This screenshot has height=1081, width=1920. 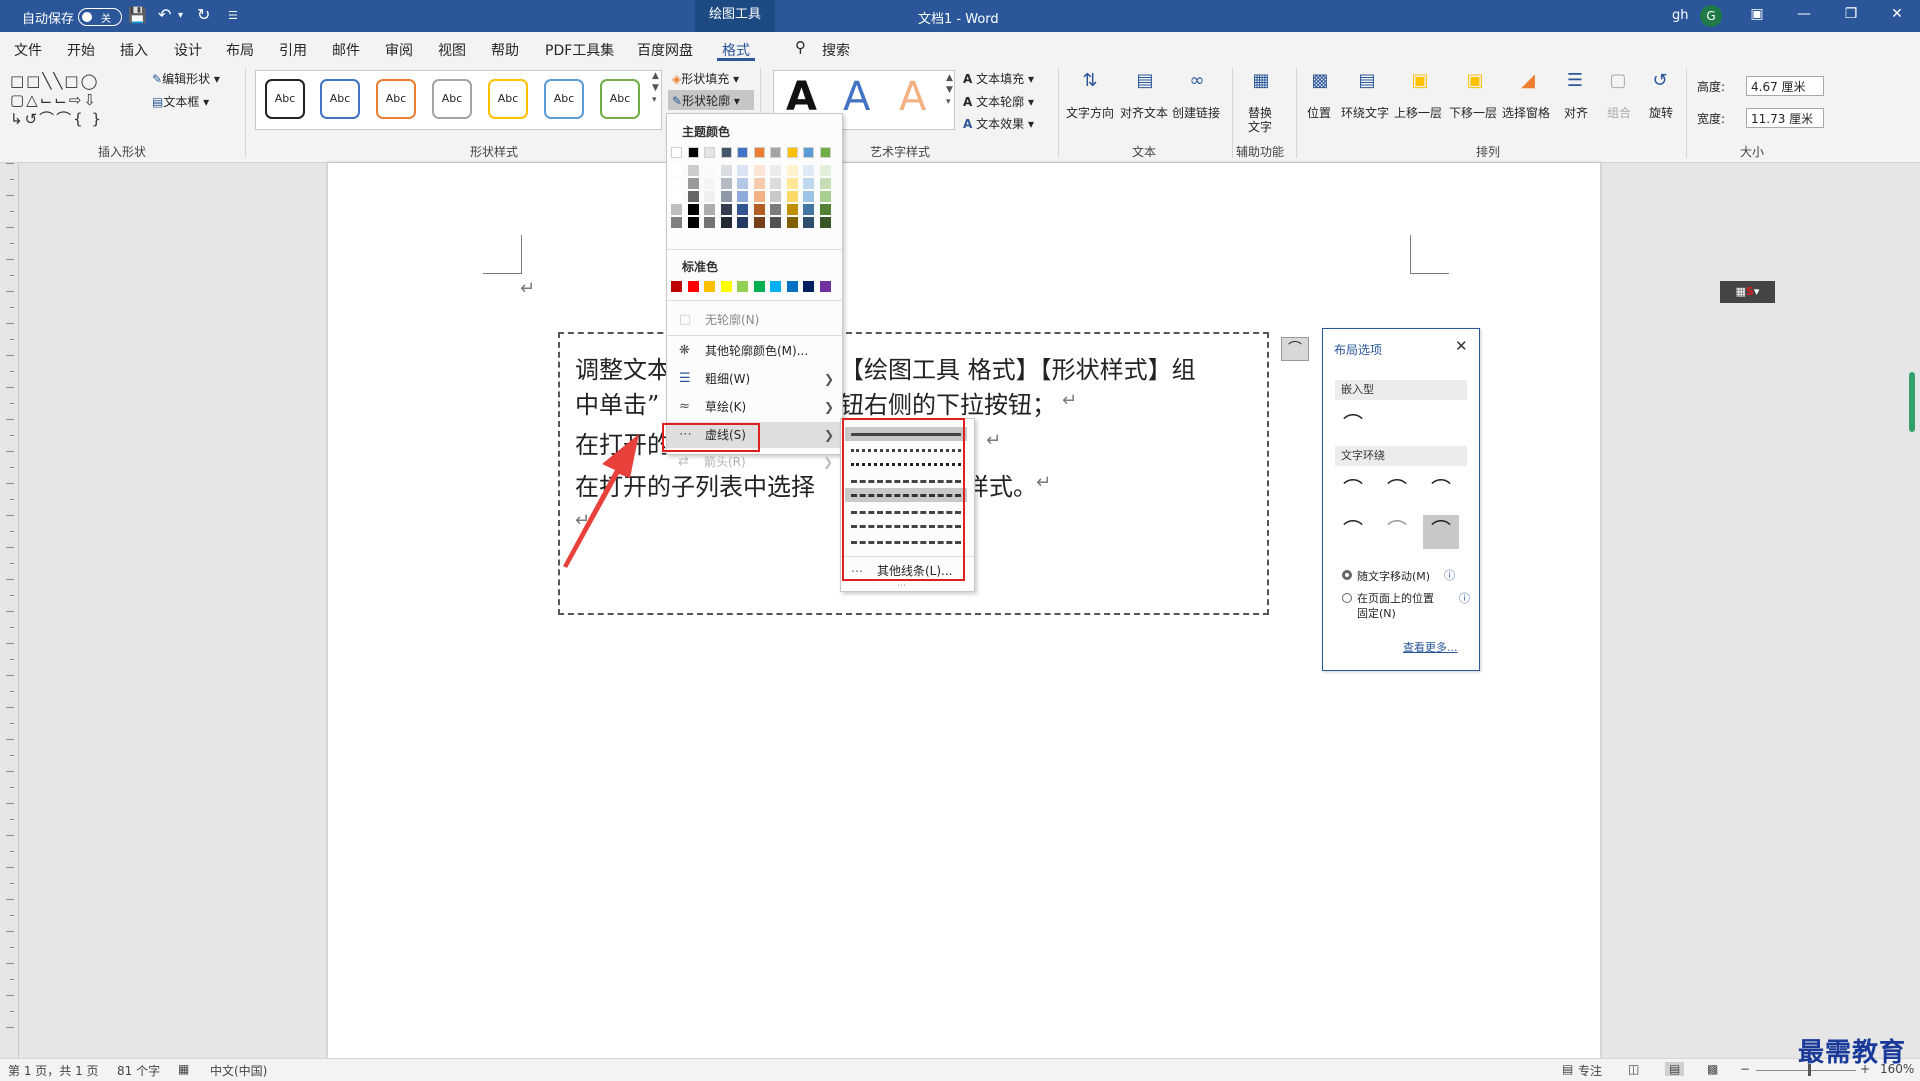 I want to click on minimize-icon: —, so click(x=1804, y=14).